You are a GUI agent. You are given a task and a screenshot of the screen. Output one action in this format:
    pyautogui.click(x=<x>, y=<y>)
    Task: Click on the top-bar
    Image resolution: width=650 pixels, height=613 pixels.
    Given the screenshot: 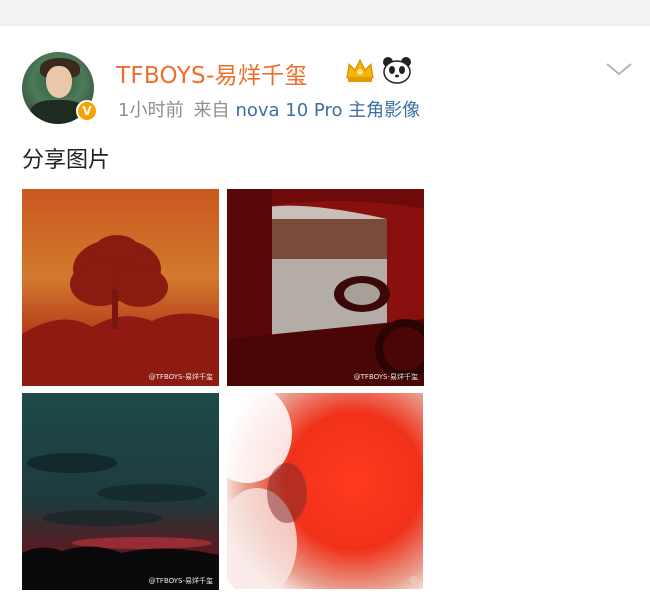 What is the action you would take?
    pyautogui.click(x=325, y=13)
    